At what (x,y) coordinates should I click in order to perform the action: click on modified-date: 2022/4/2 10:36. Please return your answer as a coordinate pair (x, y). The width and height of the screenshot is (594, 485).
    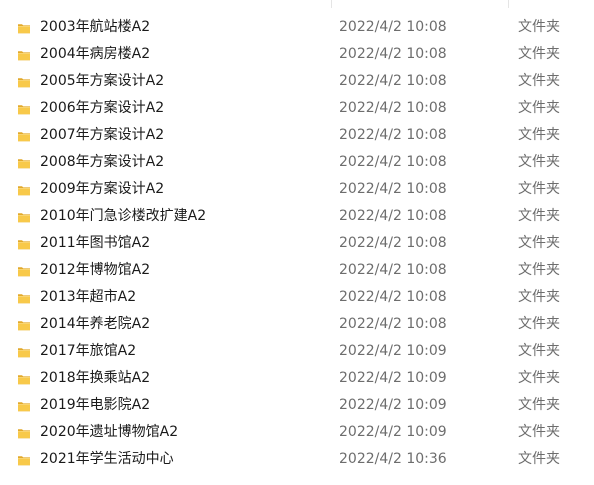
    Looking at the image, I should click on (393, 459).